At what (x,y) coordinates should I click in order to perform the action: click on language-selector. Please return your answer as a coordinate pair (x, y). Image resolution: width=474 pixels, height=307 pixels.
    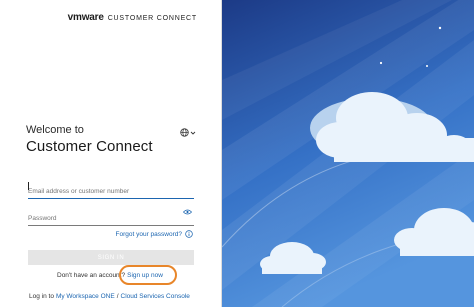
    Looking at the image, I should click on (188, 132).